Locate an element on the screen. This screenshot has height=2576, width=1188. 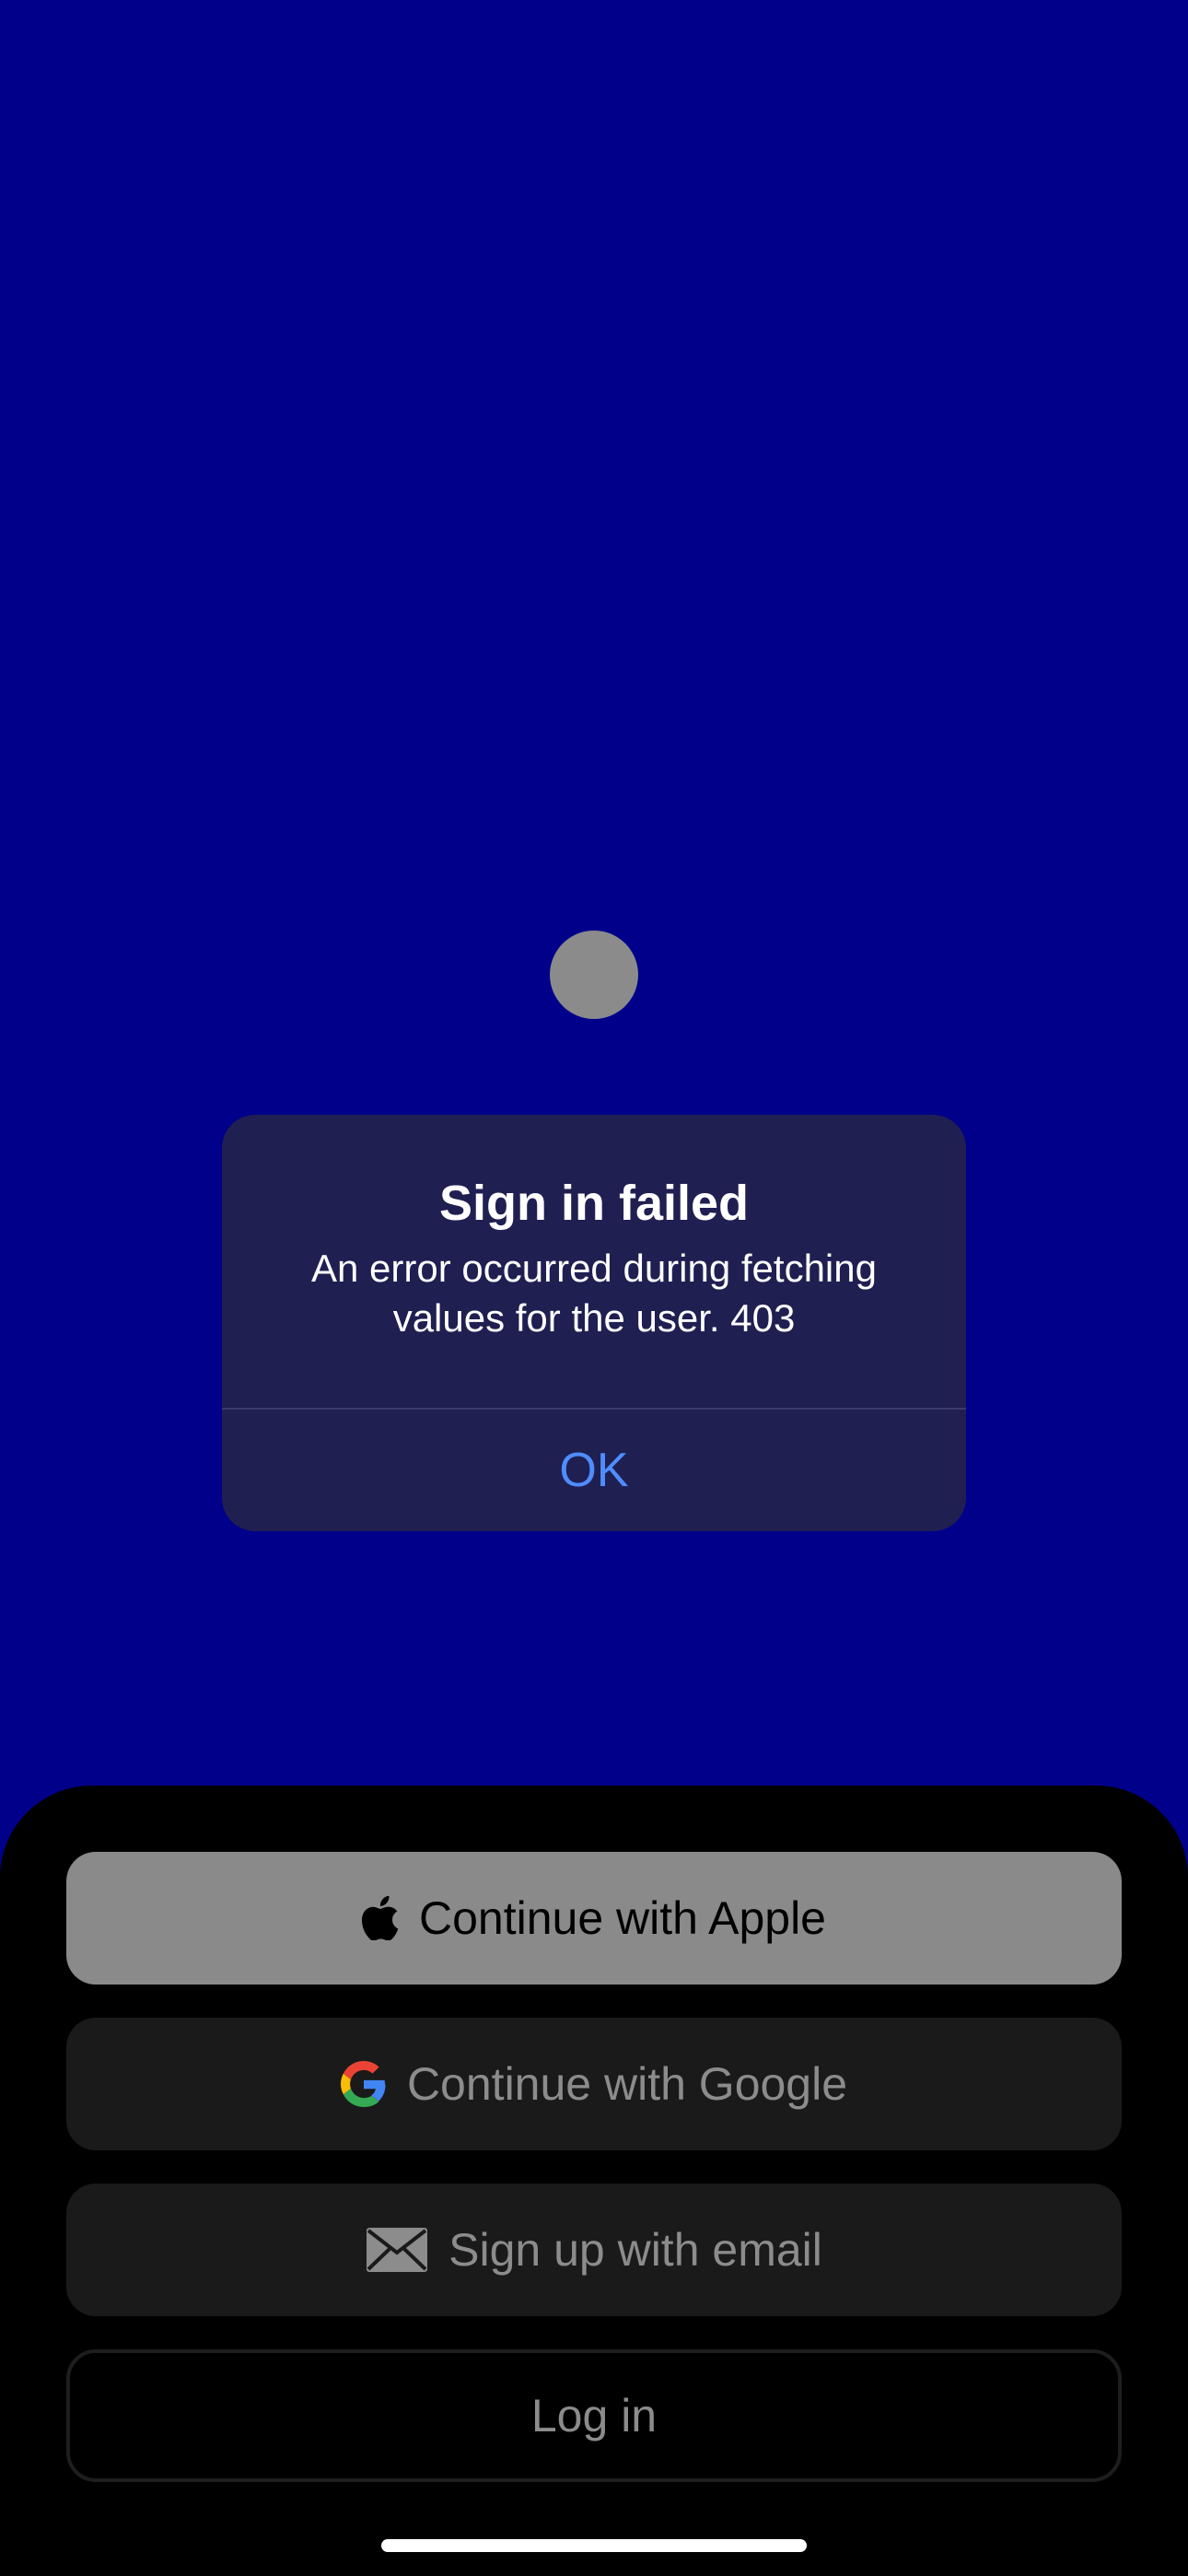
continue-with-google-label: Continue with Google is located at coordinates (627, 2084).